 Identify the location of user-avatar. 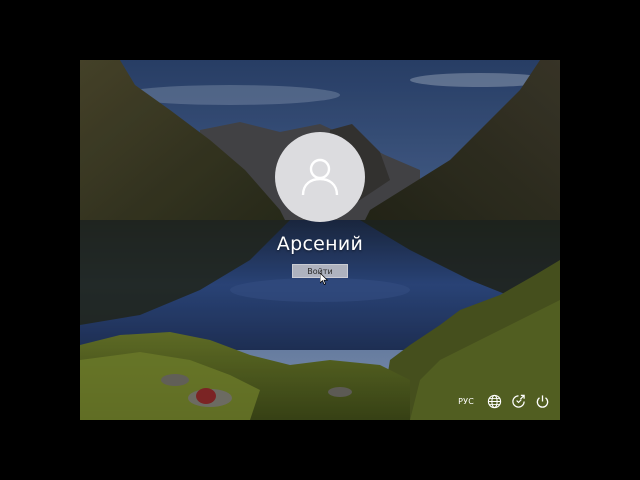
(320, 177).